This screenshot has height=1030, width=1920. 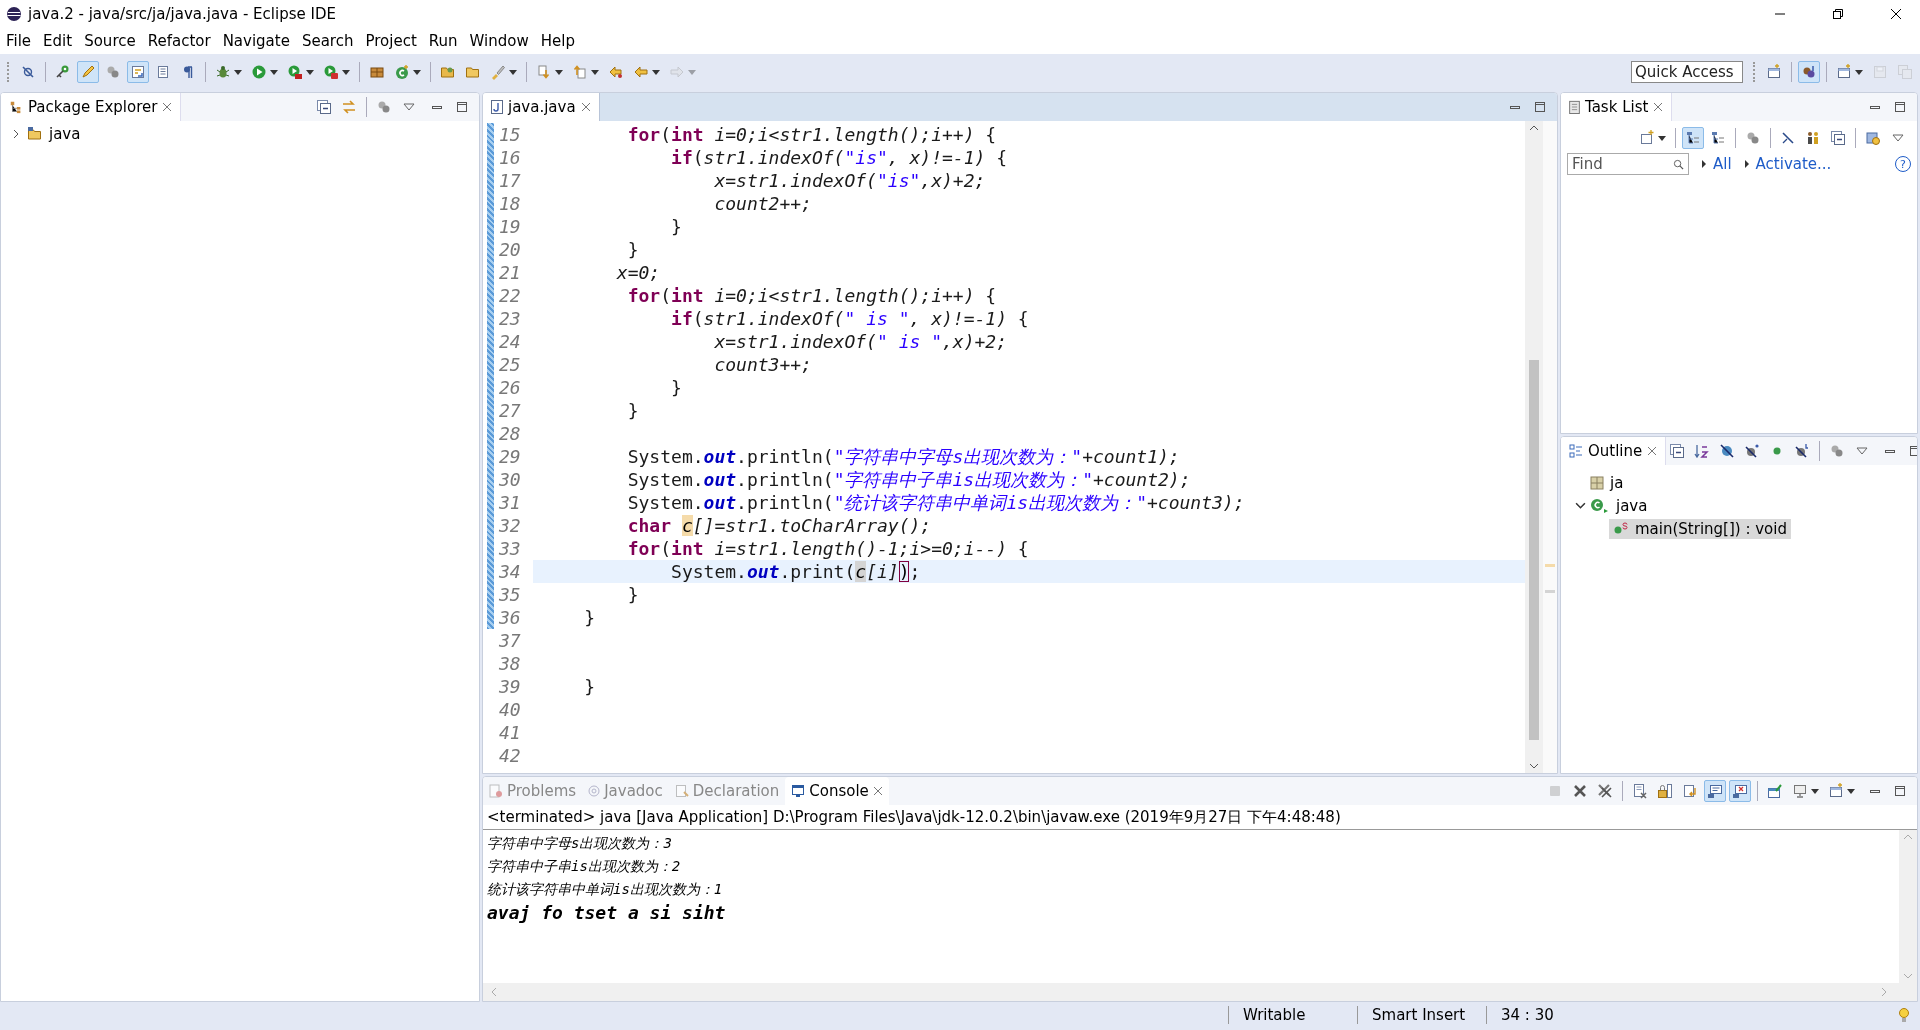 I want to click on at-sign-icon, so click(x=594, y=791).